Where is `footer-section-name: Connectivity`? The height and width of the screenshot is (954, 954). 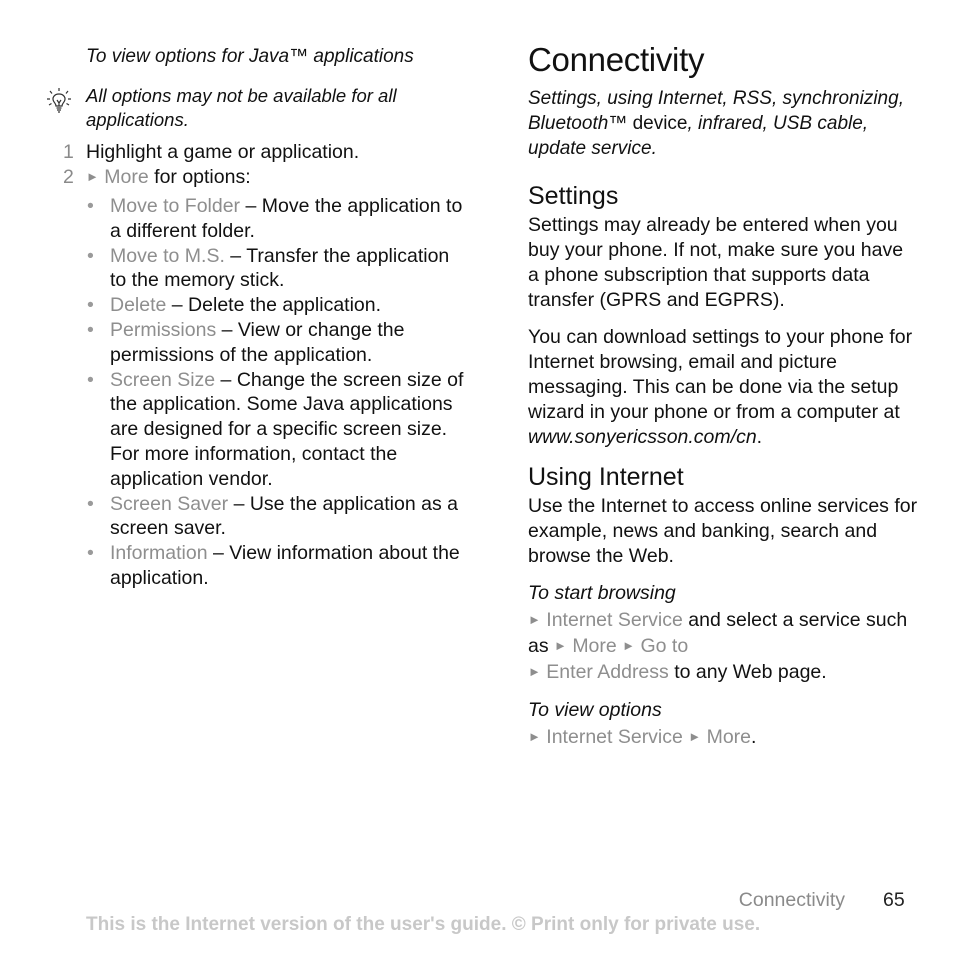 footer-section-name: Connectivity is located at coordinates (791, 900).